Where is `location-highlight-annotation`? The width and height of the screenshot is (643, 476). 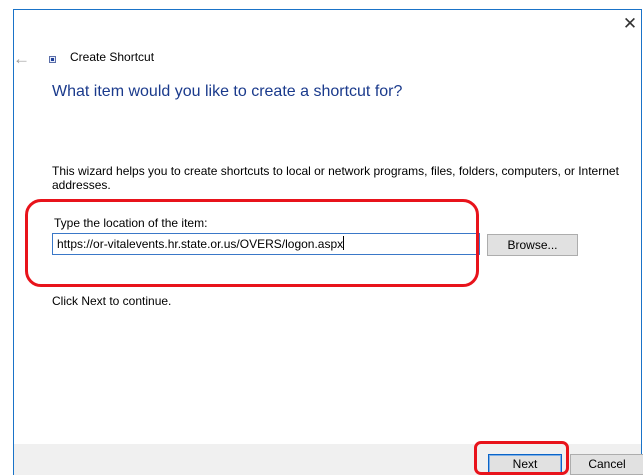
location-highlight-annotation is located at coordinates (252, 243).